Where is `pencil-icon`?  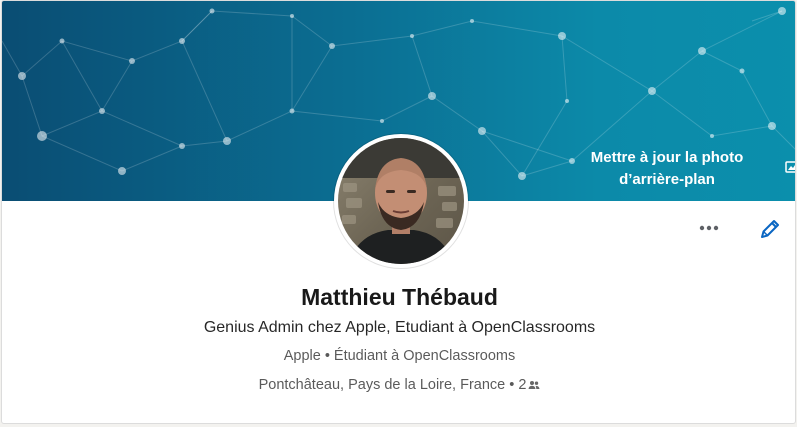
pencil-icon is located at coordinates (769, 229).